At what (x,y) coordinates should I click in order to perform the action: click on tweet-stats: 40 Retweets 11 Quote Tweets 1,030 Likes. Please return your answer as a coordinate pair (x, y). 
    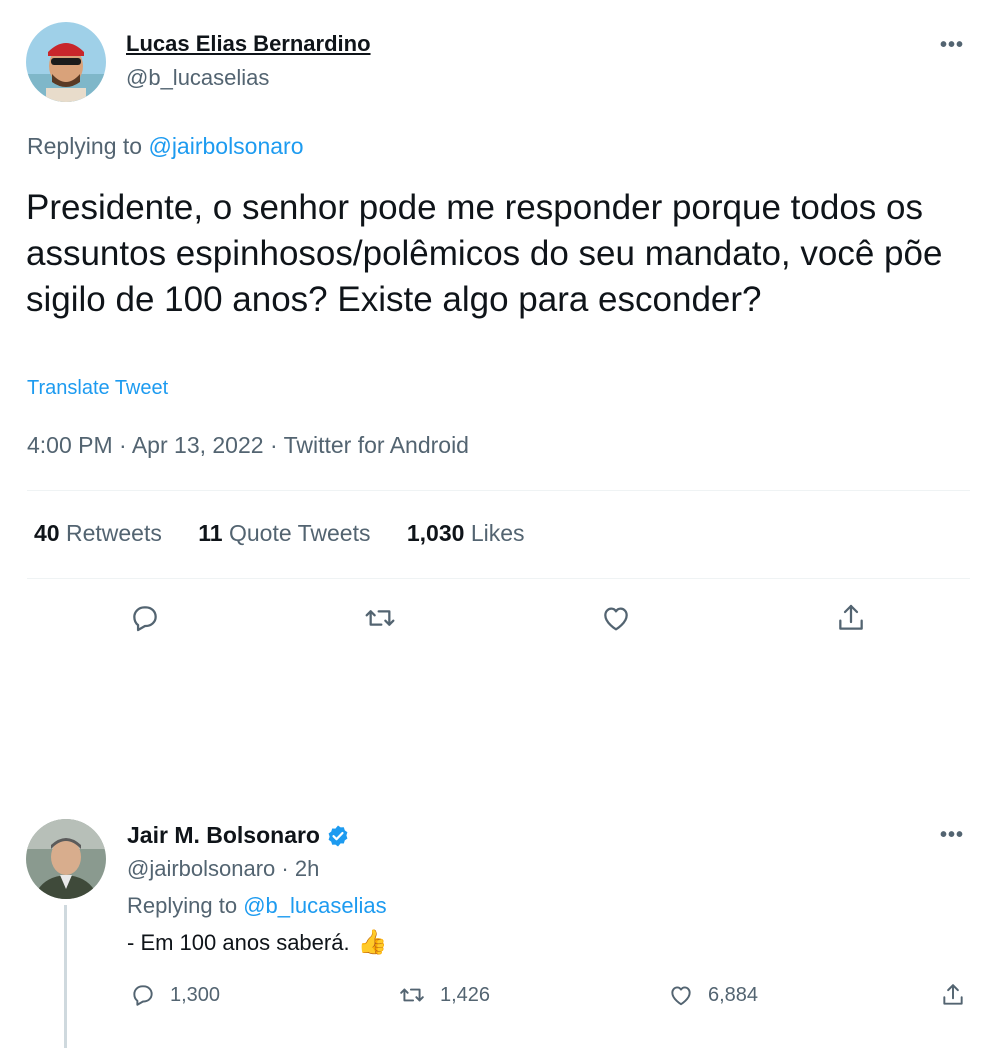
    Looking at the image, I should click on (294, 533).